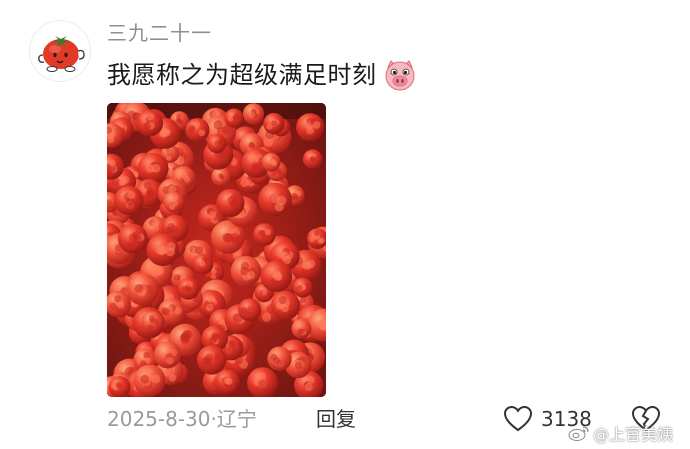  I want to click on avatar, so click(60, 51).